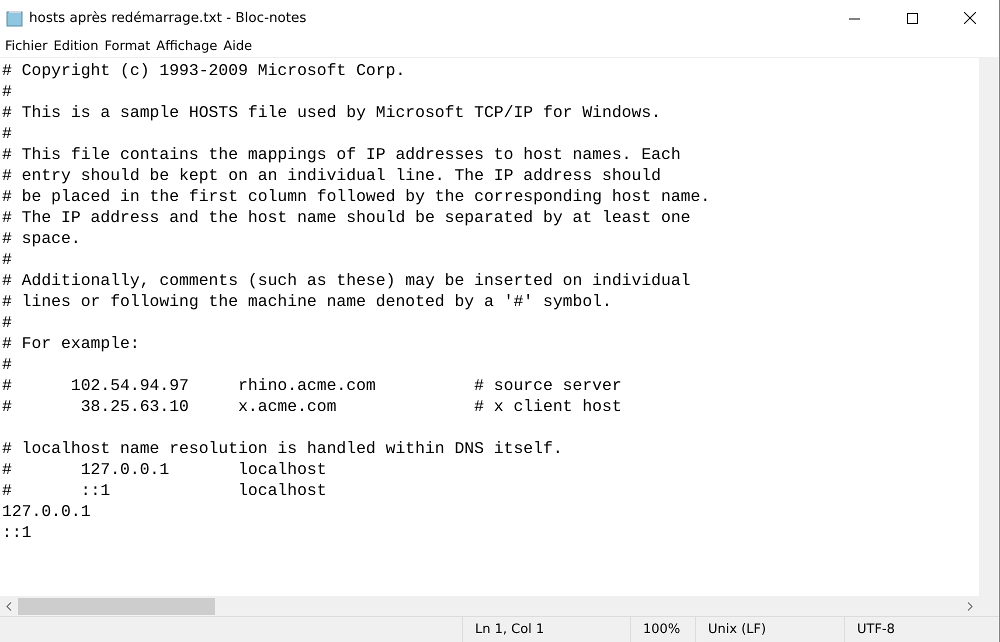 Image resolution: width=1000 pixels, height=642 pixels. I want to click on text-line: # be placed in the first column followed by the corresponding host name., so click(357, 196).